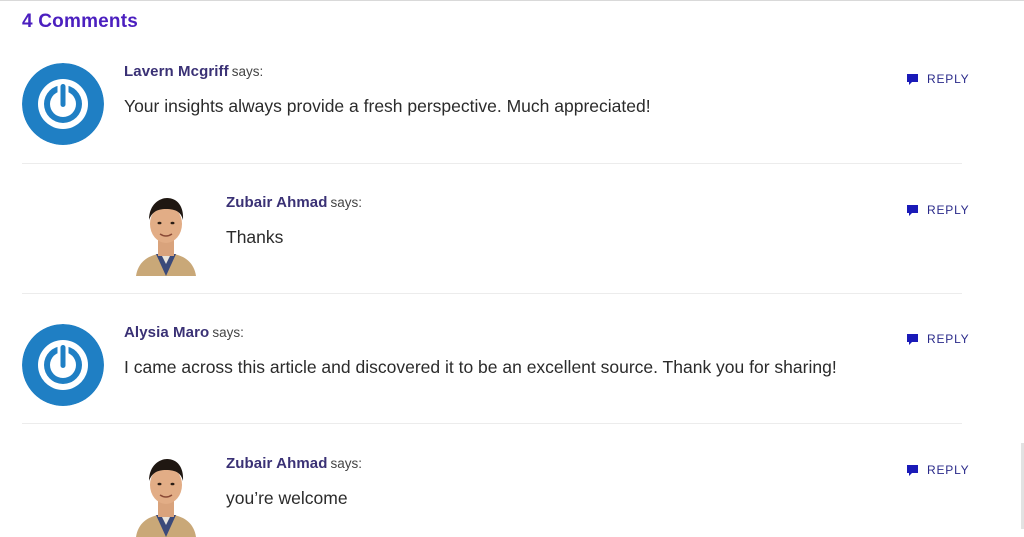 Image resolution: width=1024 pixels, height=537 pixels. What do you see at coordinates (166, 332) in the screenshot?
I see `author-name: Alysia Maro` at bounding box center [166, 332].